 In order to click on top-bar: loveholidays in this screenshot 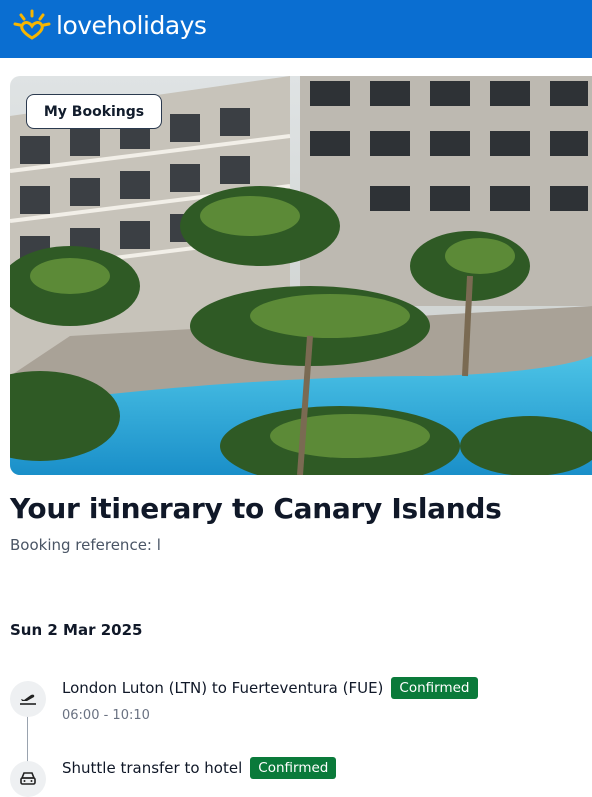, I will do `click(296, 29)`.